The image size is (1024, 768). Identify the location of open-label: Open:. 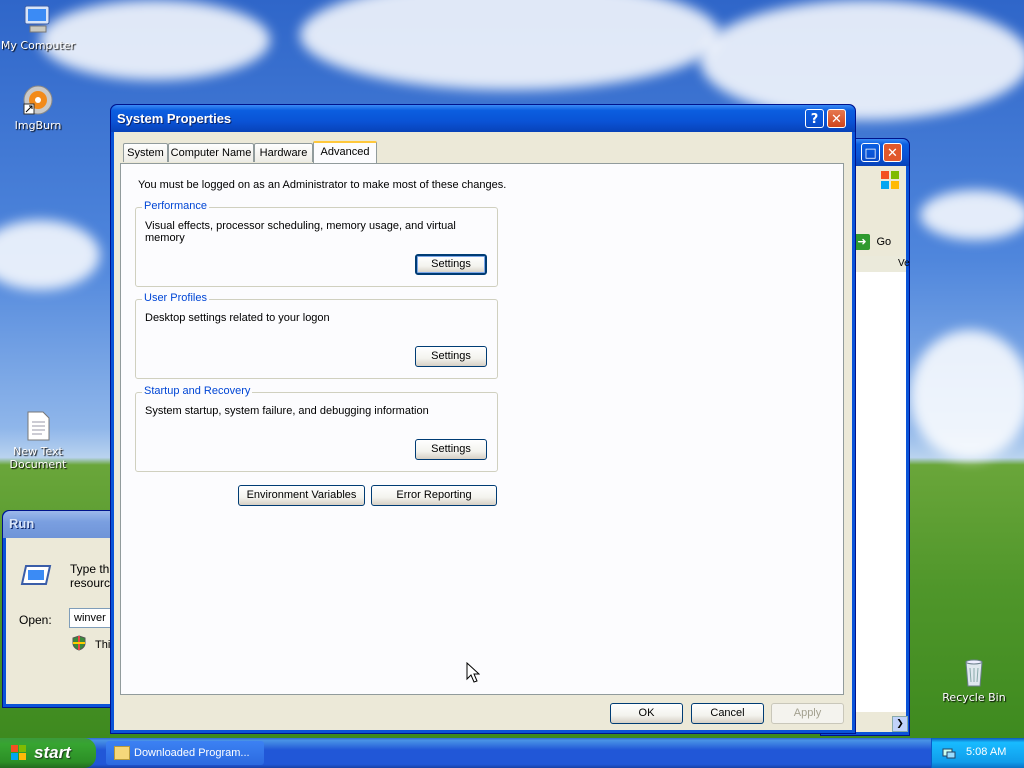
(35, 620).